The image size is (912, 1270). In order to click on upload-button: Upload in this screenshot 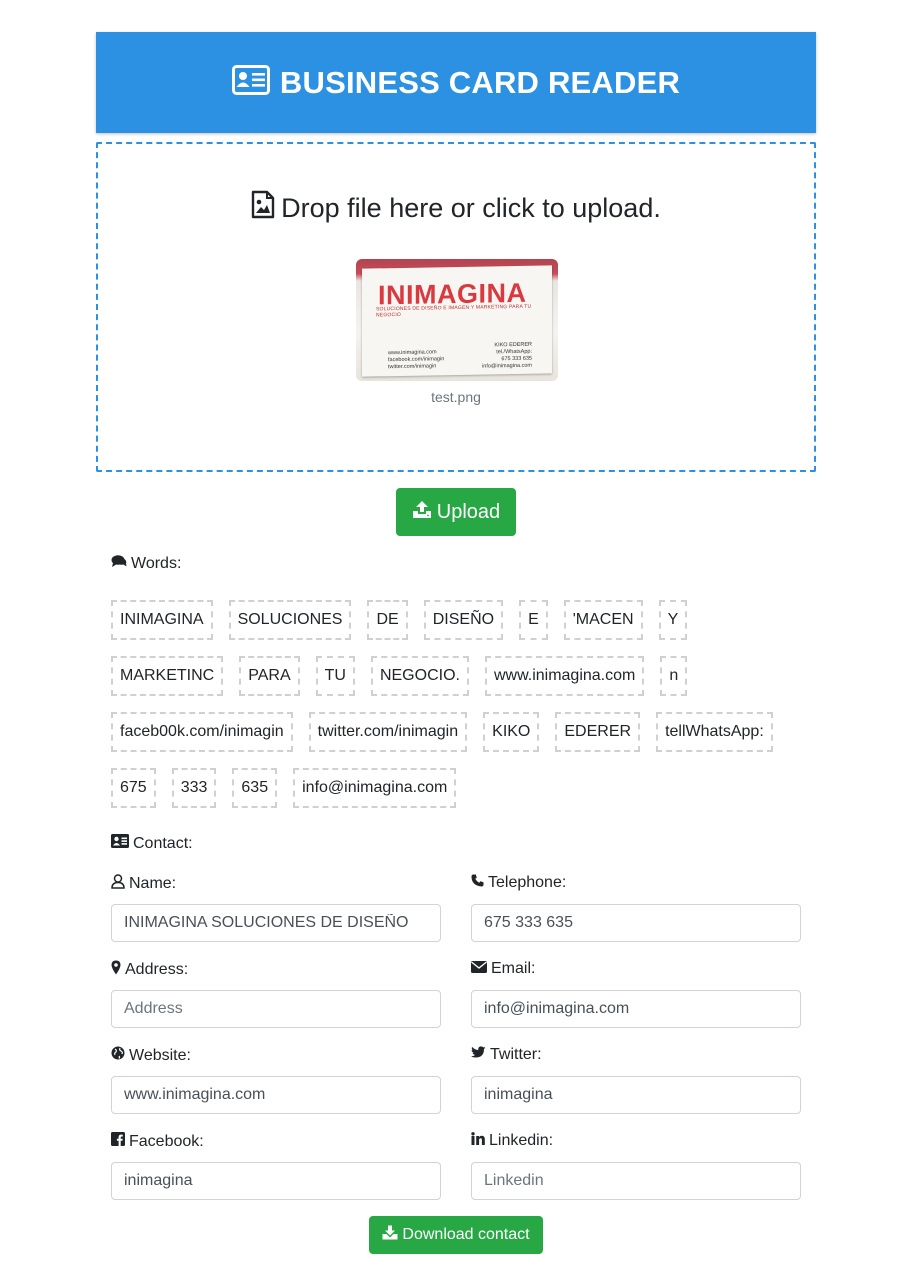, I will do `click(456, 512)`.